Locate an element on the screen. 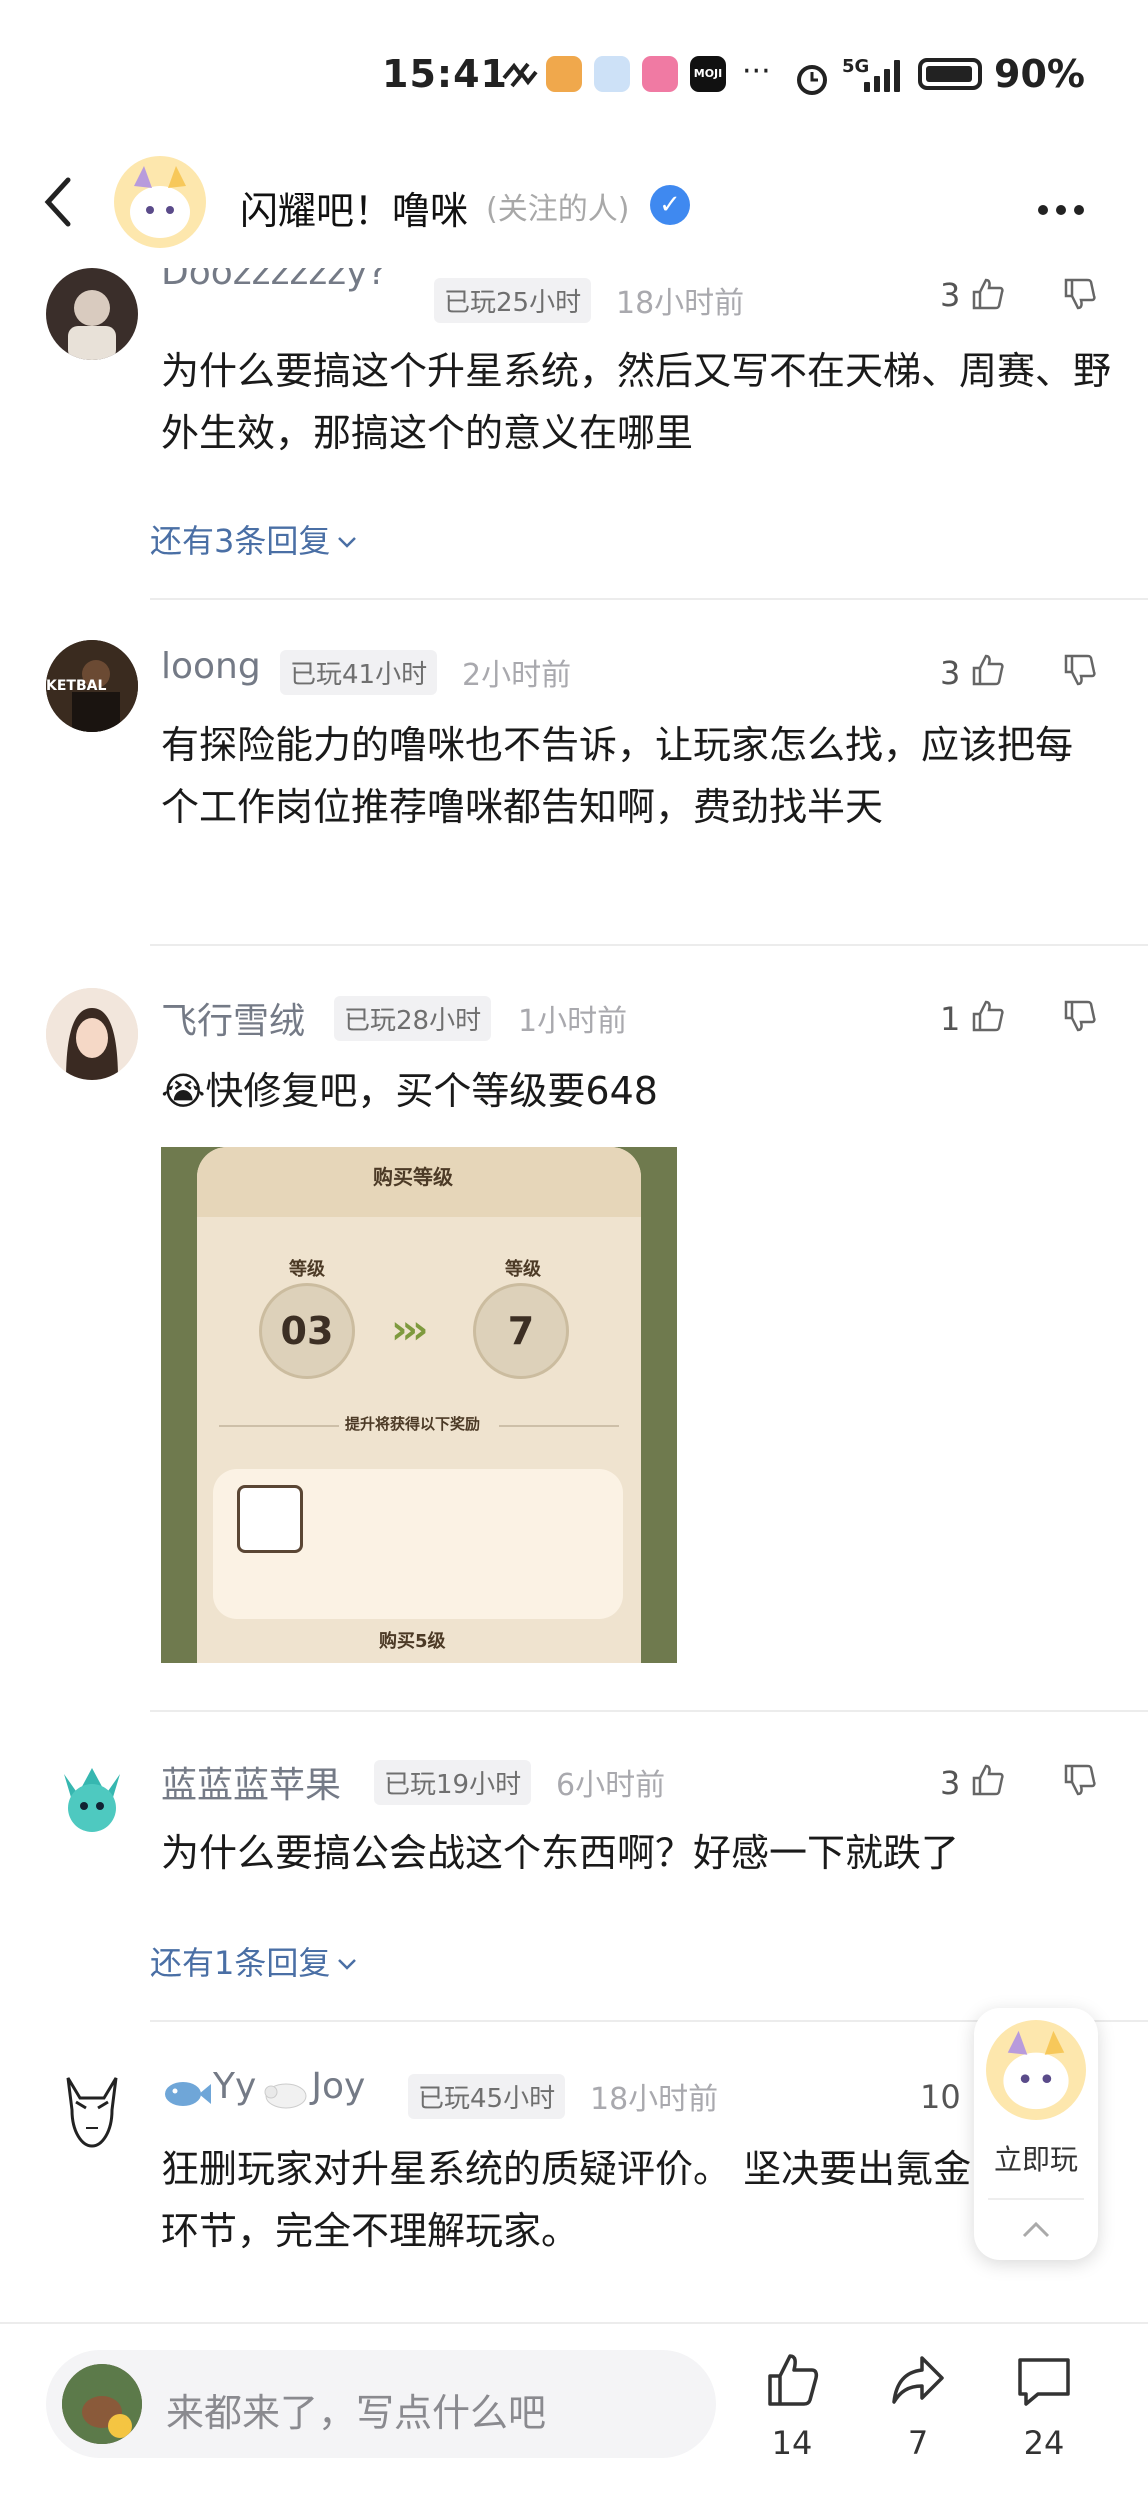 The image size is (1148, 2494). user-avatar is located at coordinates (102, 2404).